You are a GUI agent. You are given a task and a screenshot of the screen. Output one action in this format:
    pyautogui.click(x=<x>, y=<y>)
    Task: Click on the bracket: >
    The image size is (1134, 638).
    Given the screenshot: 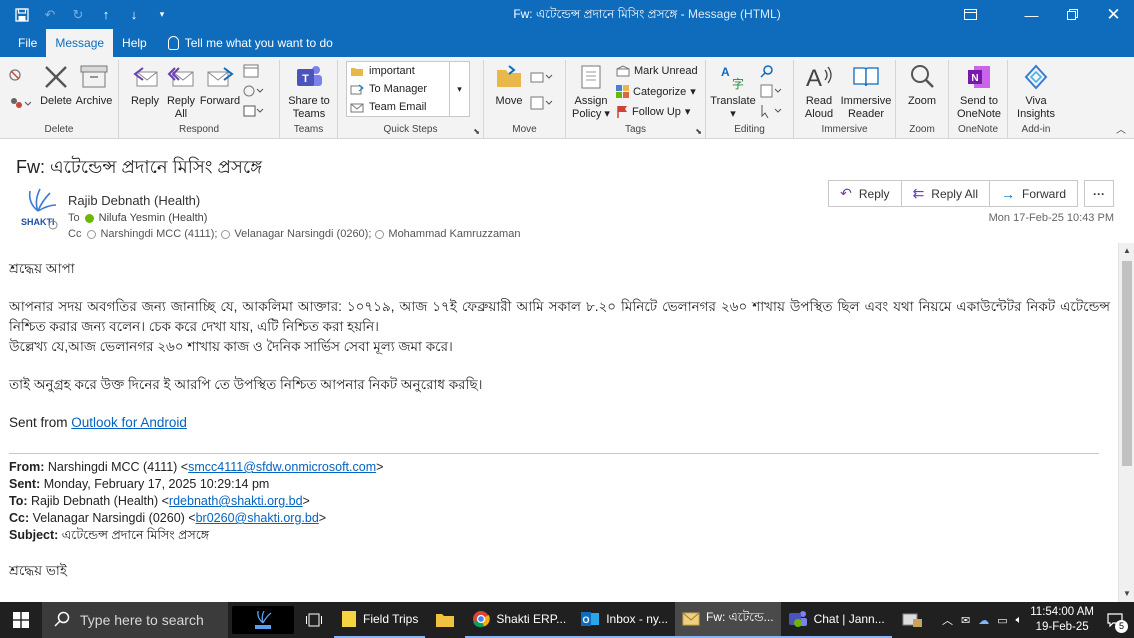 What is the action you would take?
    pyautogui.click(x=380, y=467)
    